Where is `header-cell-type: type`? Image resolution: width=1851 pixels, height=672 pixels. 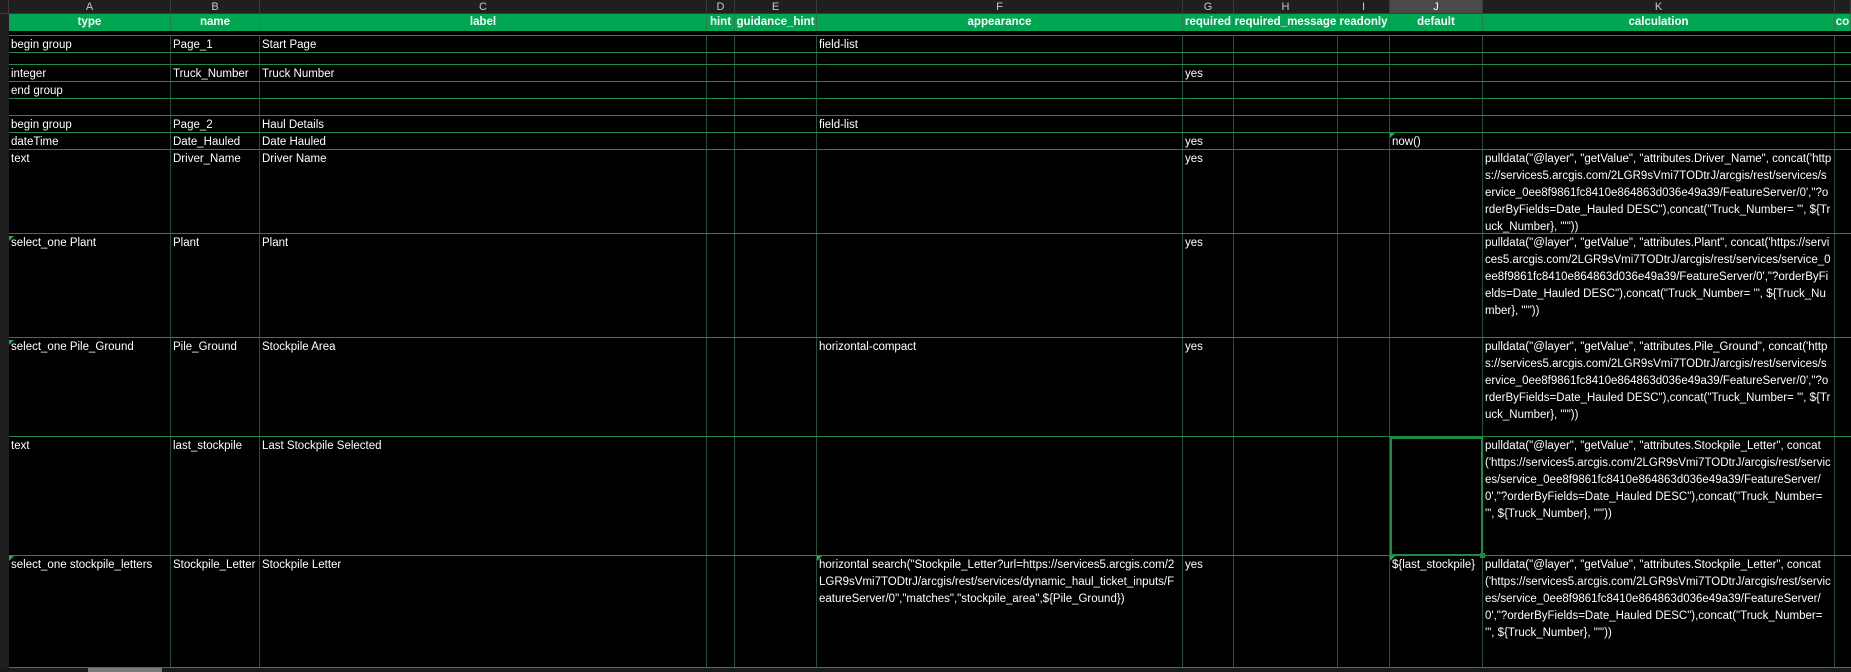 header-cell-type: type is located at coordinates (90, 22).